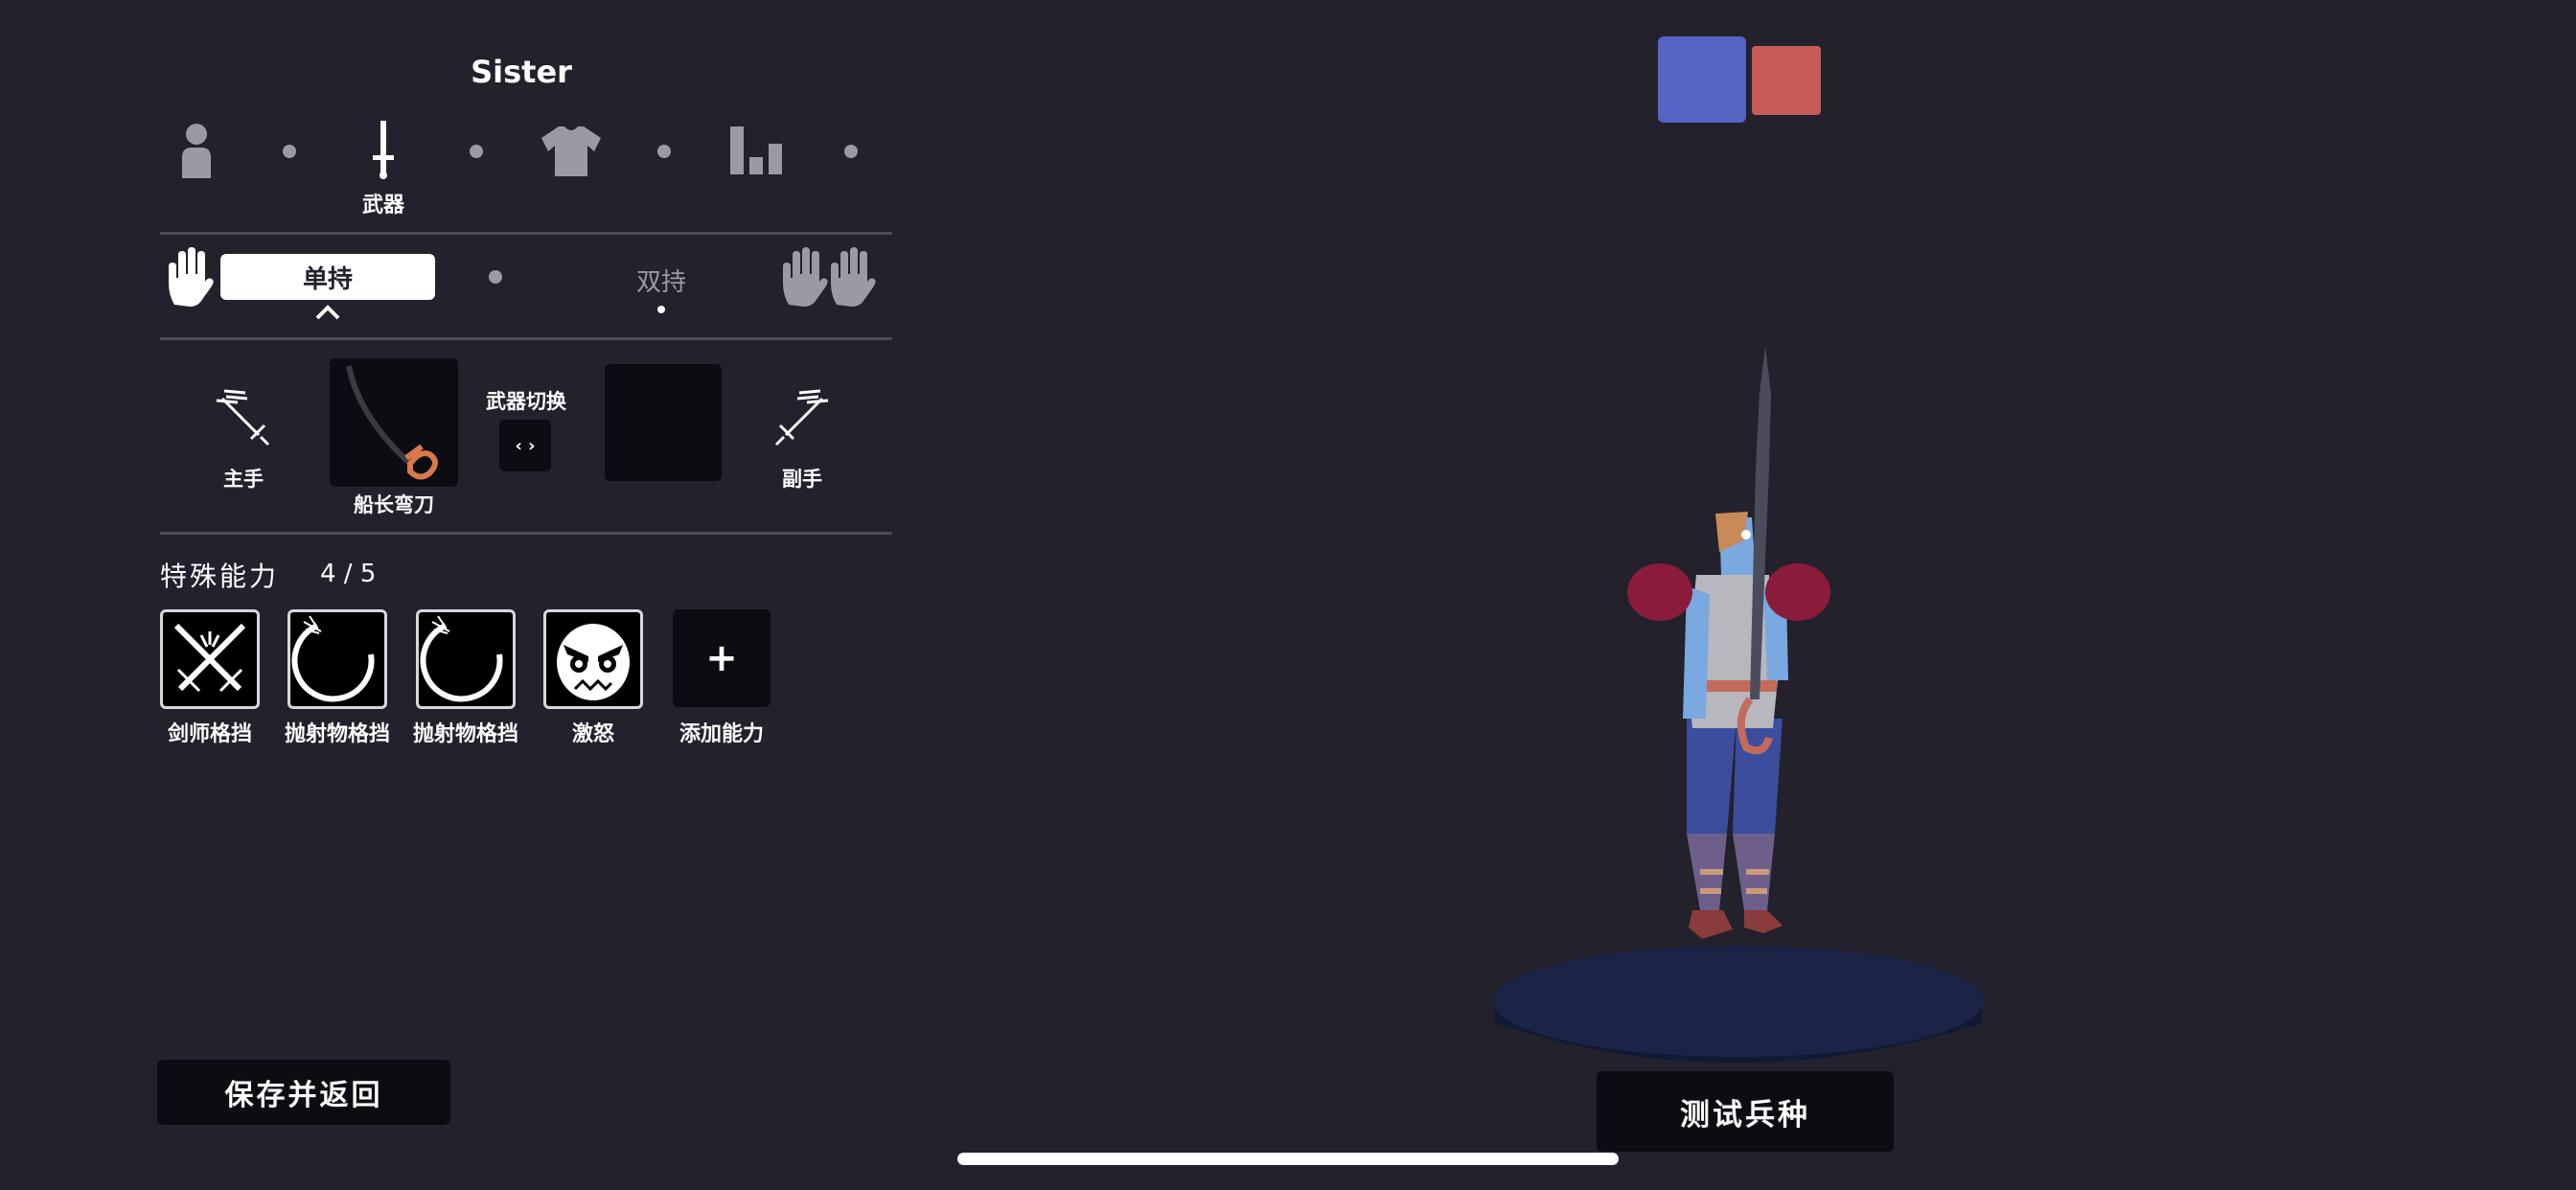 The width and height of the screenshot is (2576, 1190). Describe the element at coordinates (571, 151) in the screenshot. I see `shirt-icon` at that location.